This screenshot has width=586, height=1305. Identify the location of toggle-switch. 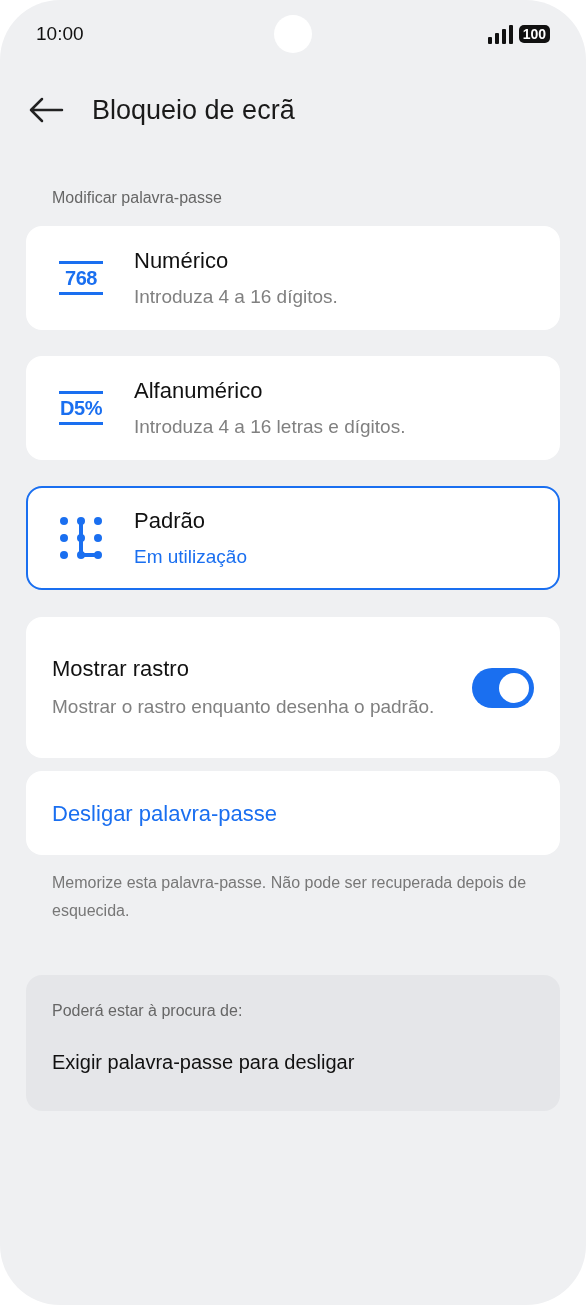
(503, 687).